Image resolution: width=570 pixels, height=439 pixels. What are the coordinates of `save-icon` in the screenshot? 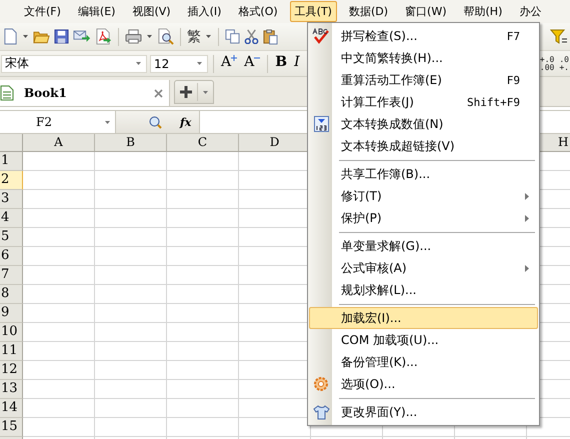 It's located at (61, 36).